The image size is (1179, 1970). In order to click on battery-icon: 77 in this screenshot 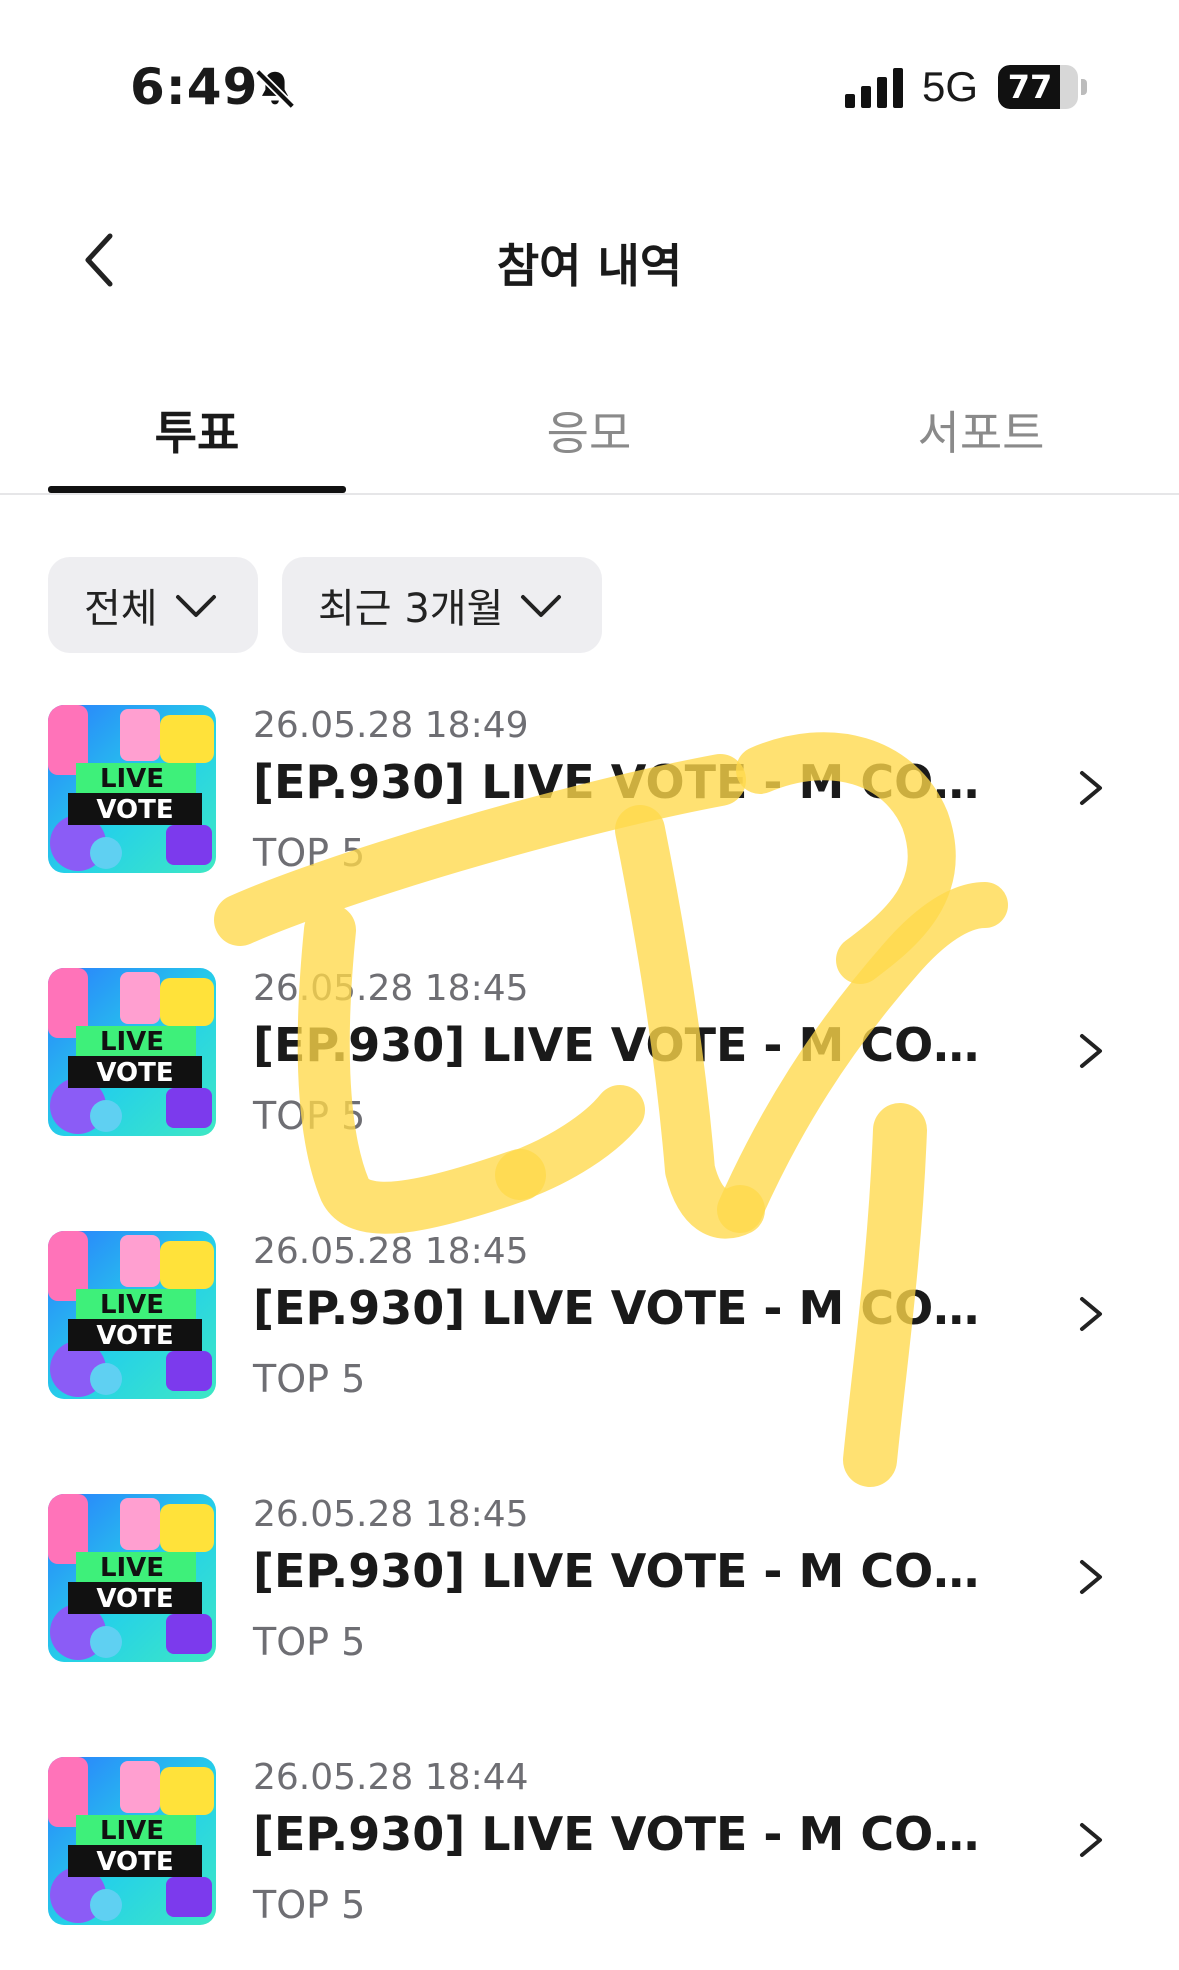, I will do `click(1038, 87)`.